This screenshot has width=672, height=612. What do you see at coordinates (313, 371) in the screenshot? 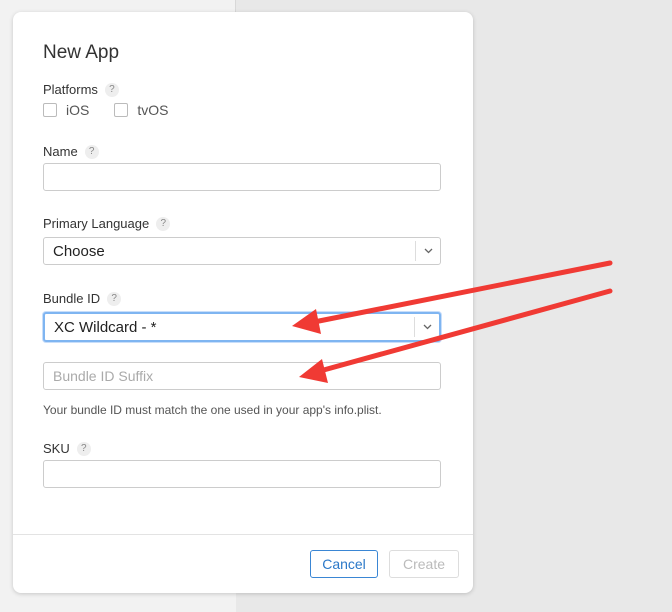
I see `arrowhead-bundle-suffix` at bounding box center [313, 371].